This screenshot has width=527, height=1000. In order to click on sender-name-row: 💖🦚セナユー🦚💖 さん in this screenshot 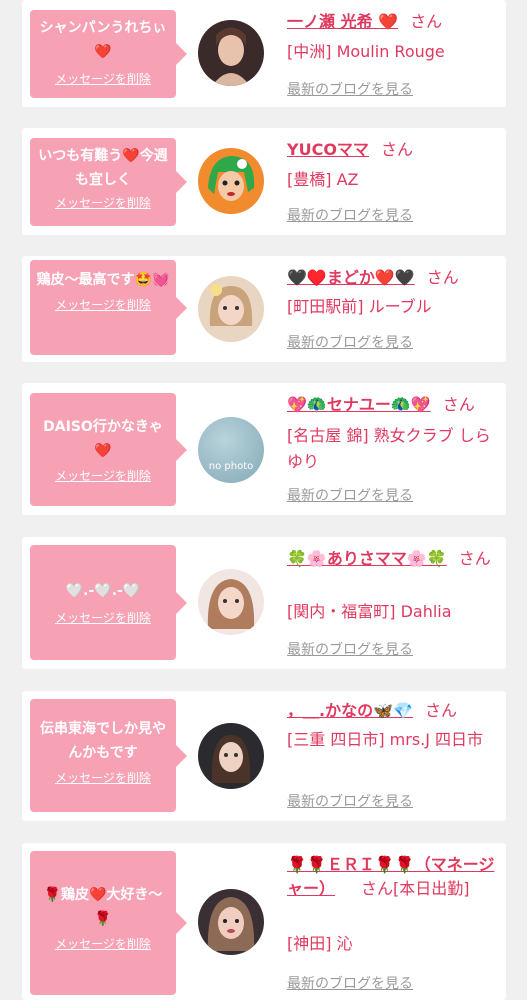, I will do `click(392, 405)`.